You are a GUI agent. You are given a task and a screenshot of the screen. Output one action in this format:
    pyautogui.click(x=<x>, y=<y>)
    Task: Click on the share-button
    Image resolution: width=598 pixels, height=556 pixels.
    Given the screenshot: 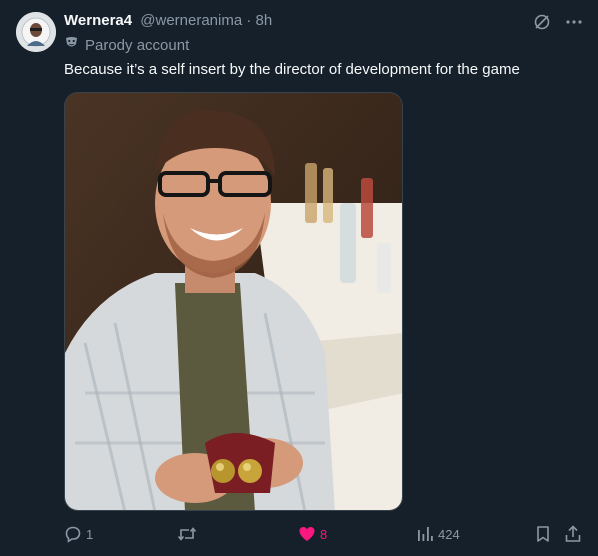 What is the action you would take?
    pyautogui.click(x=573, y=534)
    